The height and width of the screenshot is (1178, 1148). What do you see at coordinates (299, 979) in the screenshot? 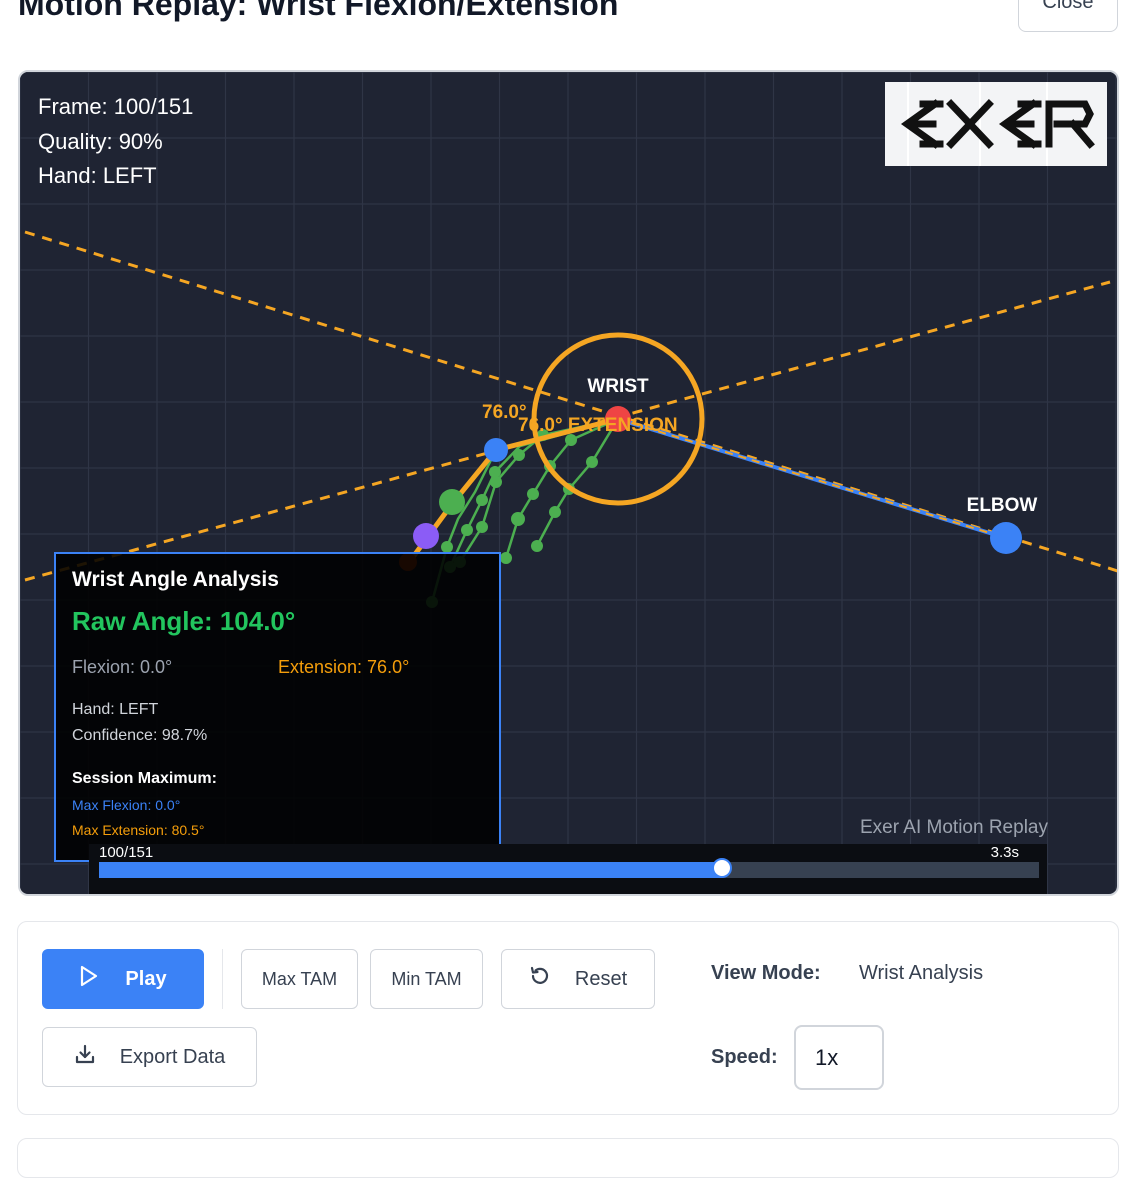
I see `max-tam-button: Max TAM` at bounding box center [299, 979].